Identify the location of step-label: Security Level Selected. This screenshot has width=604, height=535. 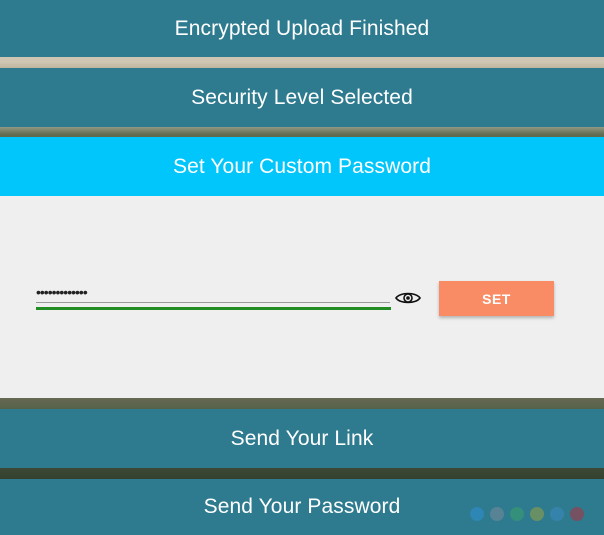
(302, 97).